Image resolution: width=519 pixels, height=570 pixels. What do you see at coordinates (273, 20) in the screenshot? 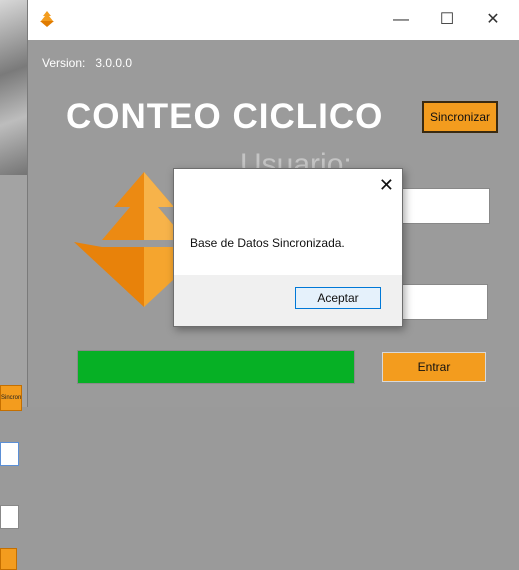
I see `title-bar: — ☐ ✕` at bounding box center [273, 20].